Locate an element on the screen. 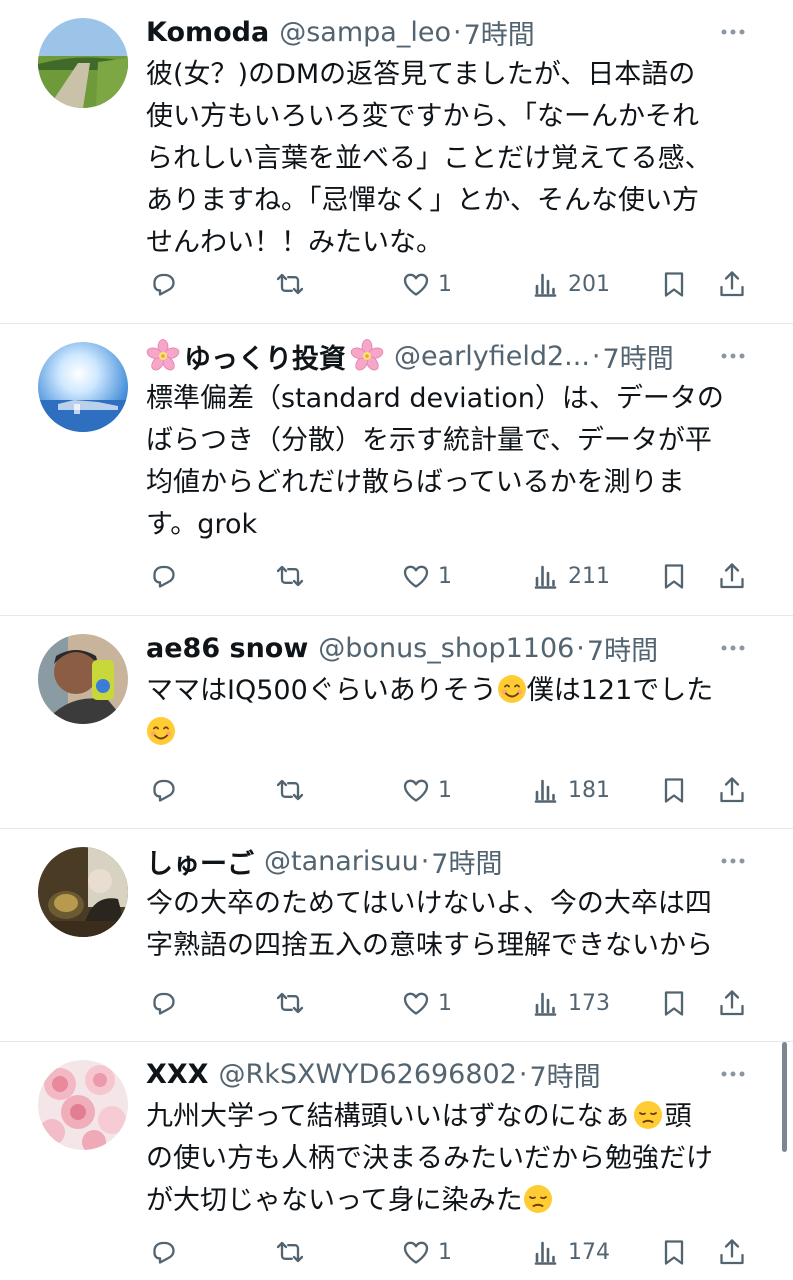  text-line: 均値からどれだけ散らばっているかを測りま is located at coordinates (415, 482).